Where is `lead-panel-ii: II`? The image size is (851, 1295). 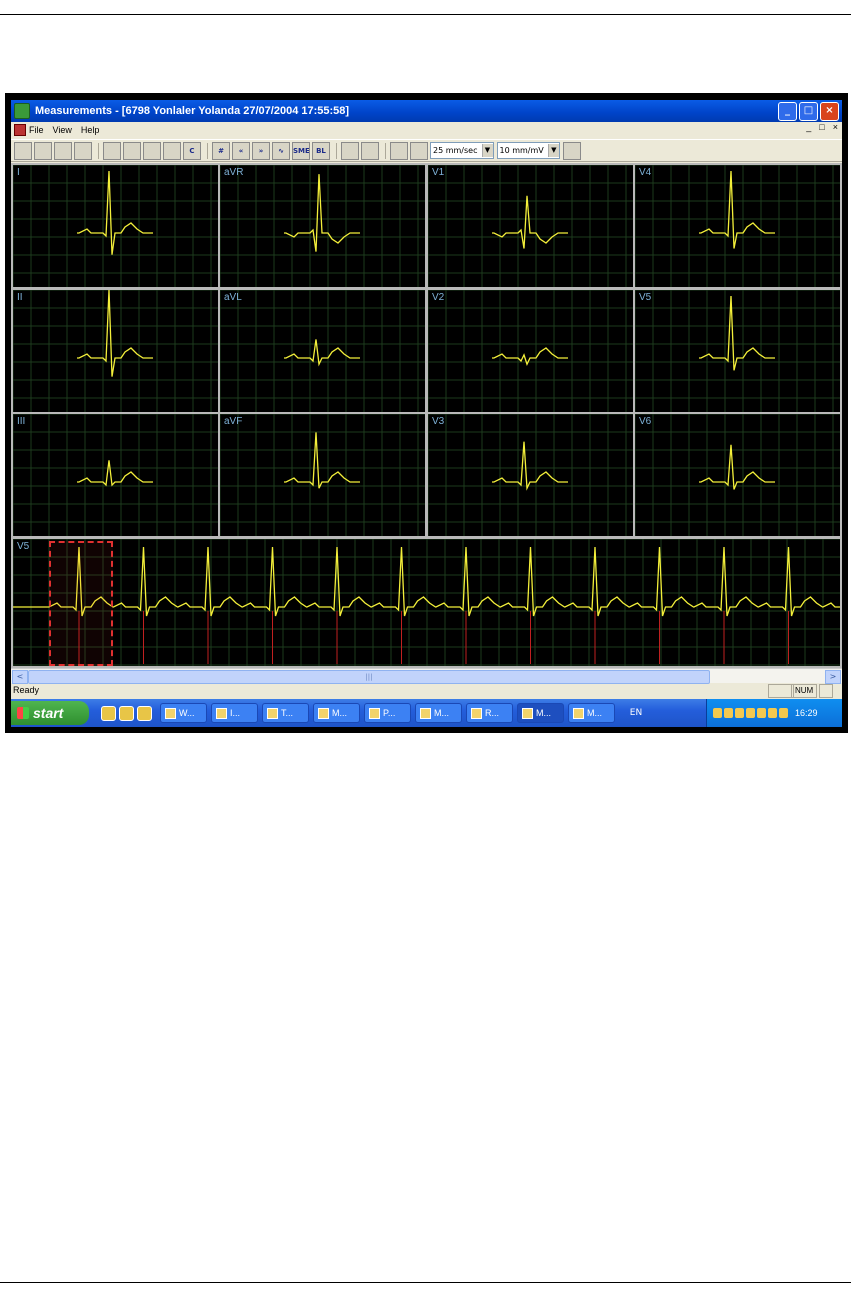 lead-panel-ii: II is located at coordinates (115, 351).